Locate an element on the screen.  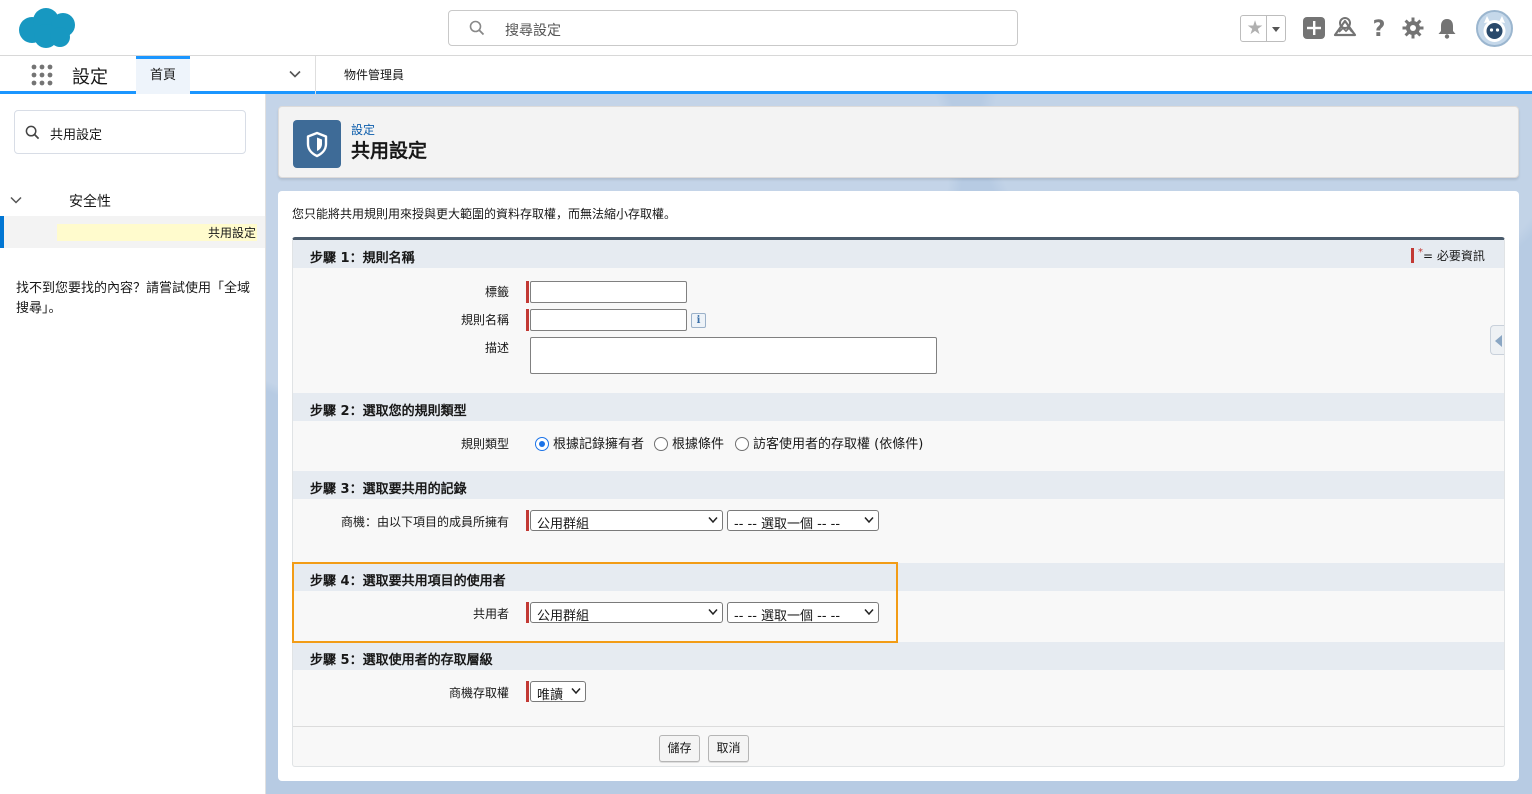
page-header: 設定 共用設定 is located at coordinates (898, 142).